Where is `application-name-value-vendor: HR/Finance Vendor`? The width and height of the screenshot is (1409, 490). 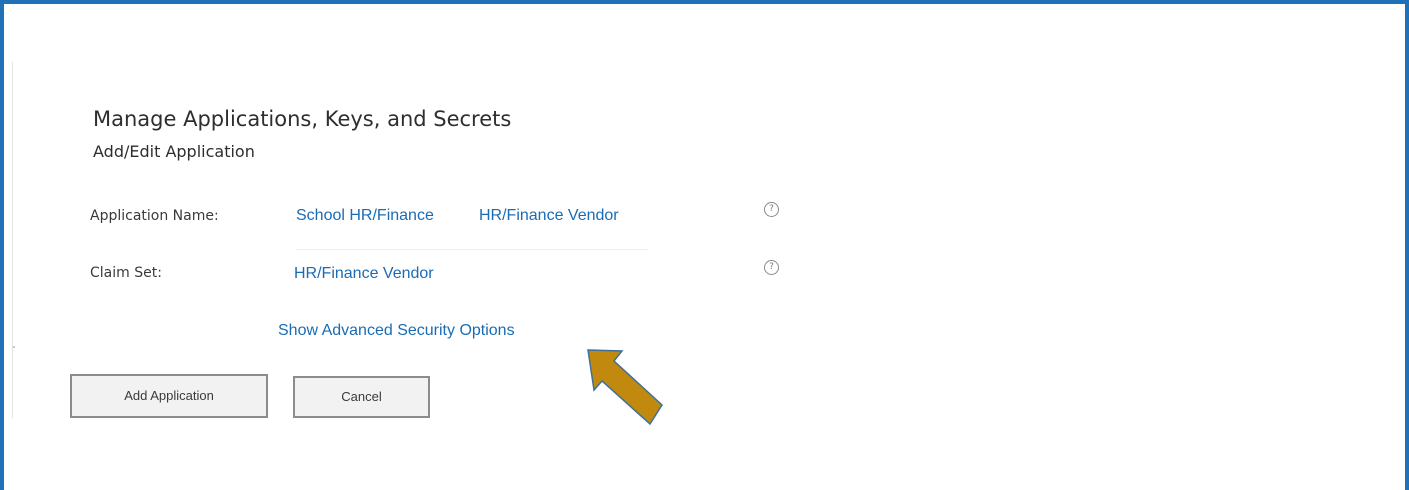
application-name-value-vendor: HR/Finance Vendor is located at coordinates (549, 216).